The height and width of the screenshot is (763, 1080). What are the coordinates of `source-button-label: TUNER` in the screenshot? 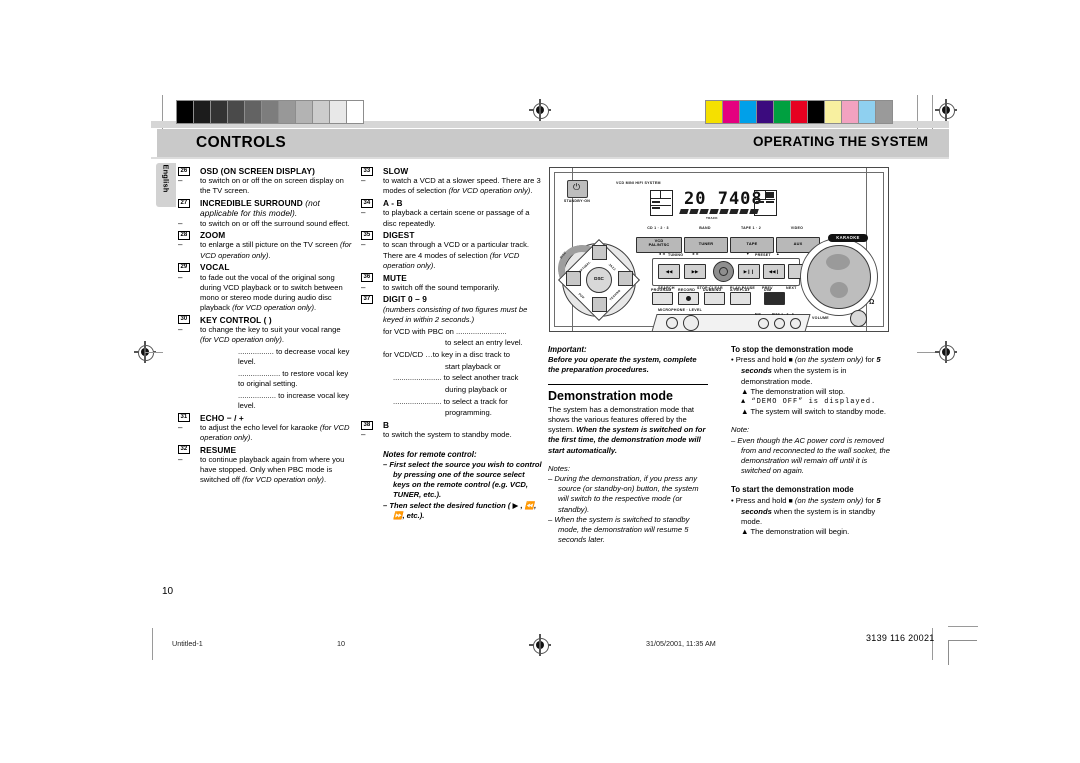 It's located at (706, 243).